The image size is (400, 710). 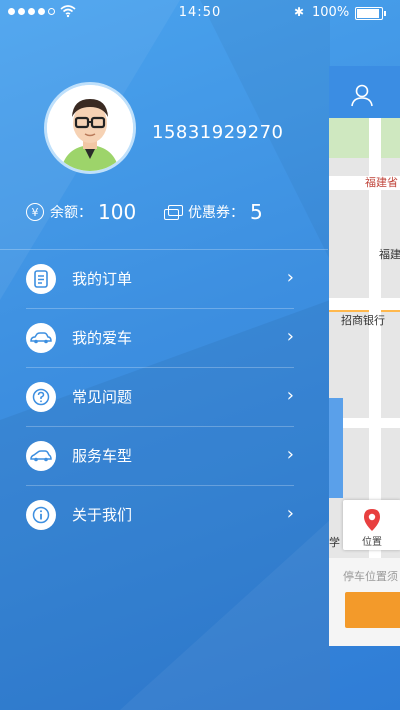 What do you see at coordinates (41, 456) in the screenshot?
I see `car-type-icon` at bounding box center [41, 456].